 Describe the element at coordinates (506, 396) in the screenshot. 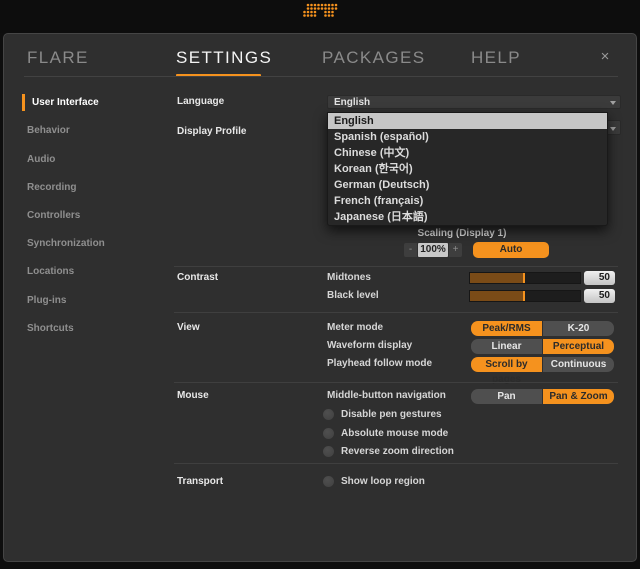

I see `middle-button-pan-button: Pan` at that location.